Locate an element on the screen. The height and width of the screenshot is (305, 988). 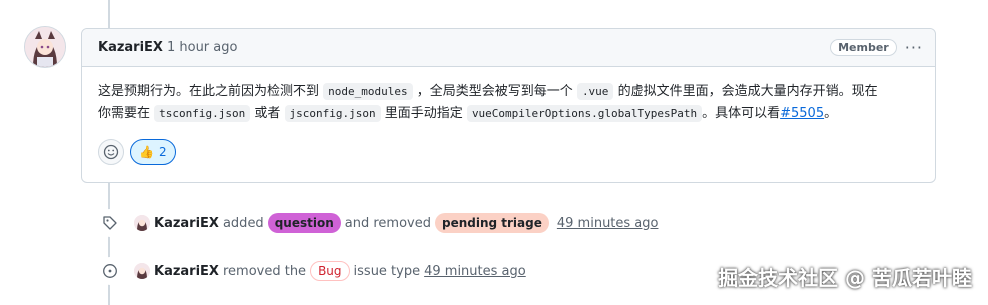
inline-code: jsconfig.json is located at coordinates (332, 113).